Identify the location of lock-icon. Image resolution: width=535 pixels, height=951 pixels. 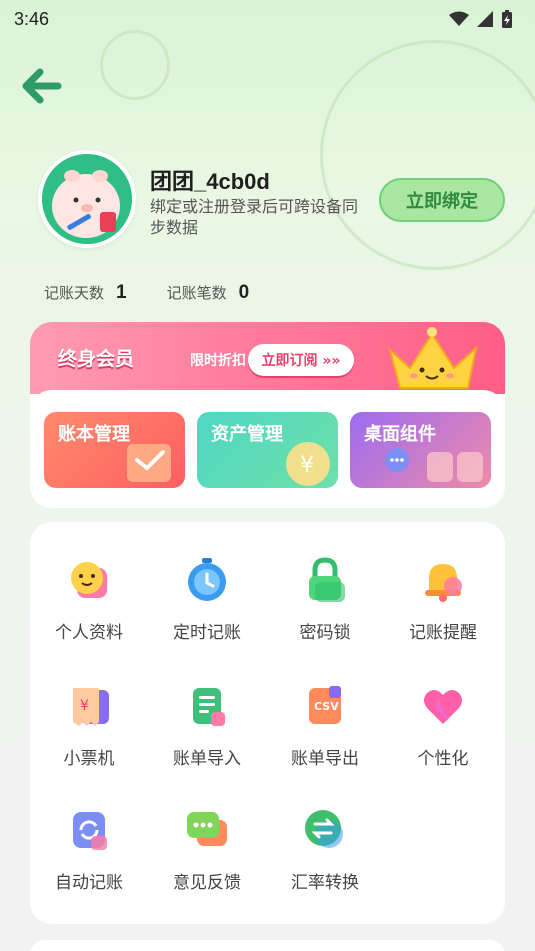
(327, 579).